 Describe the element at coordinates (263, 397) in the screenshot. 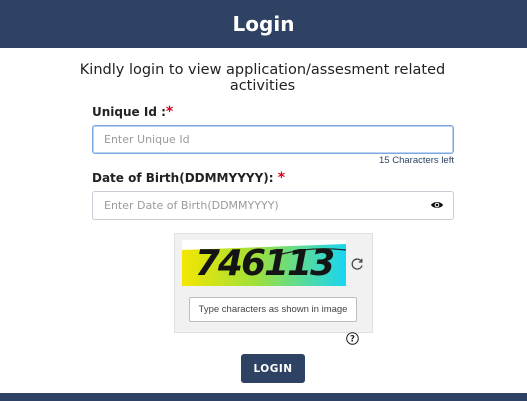

I see `page-footer` at that location.